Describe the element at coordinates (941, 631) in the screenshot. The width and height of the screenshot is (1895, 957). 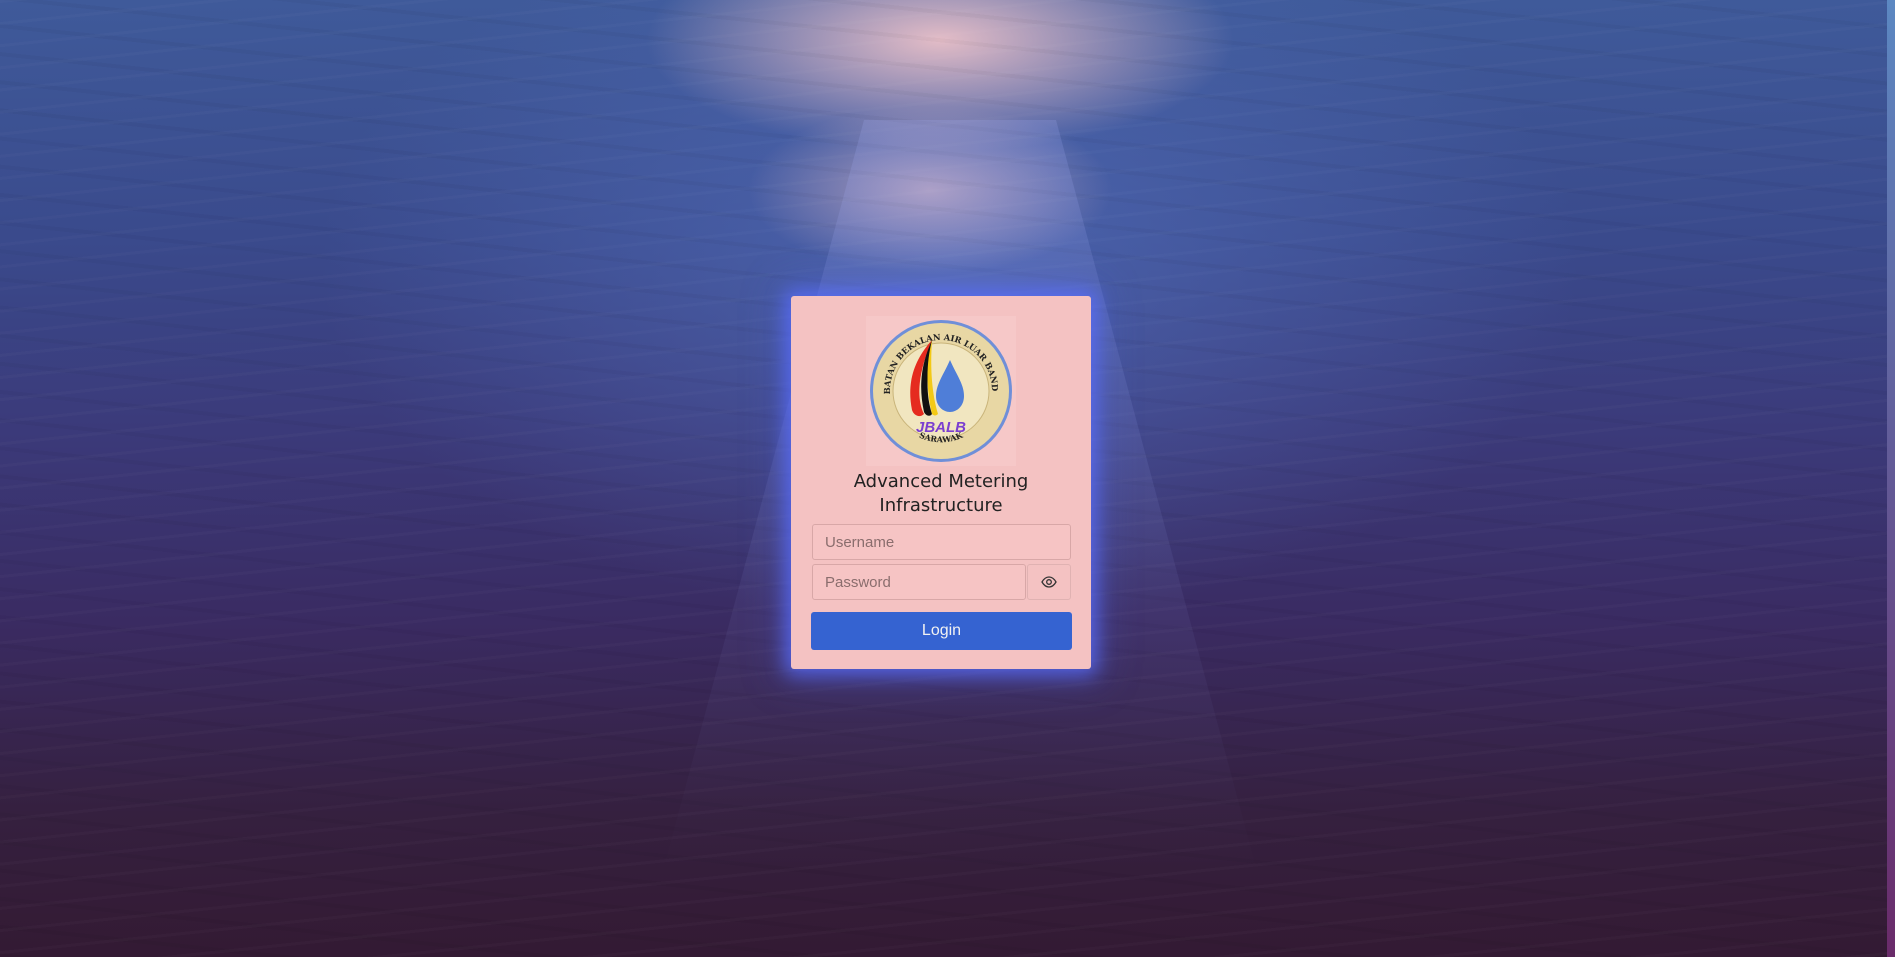
I see `login-button: Login` at that location.